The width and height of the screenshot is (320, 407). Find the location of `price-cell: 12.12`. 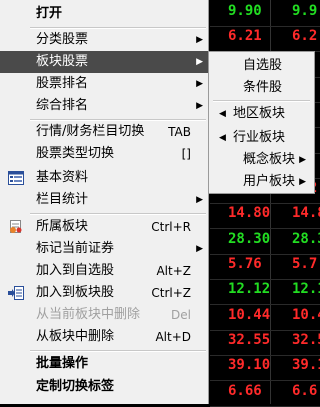

price-cell: 12.12 is located at coordinates (249, 289).